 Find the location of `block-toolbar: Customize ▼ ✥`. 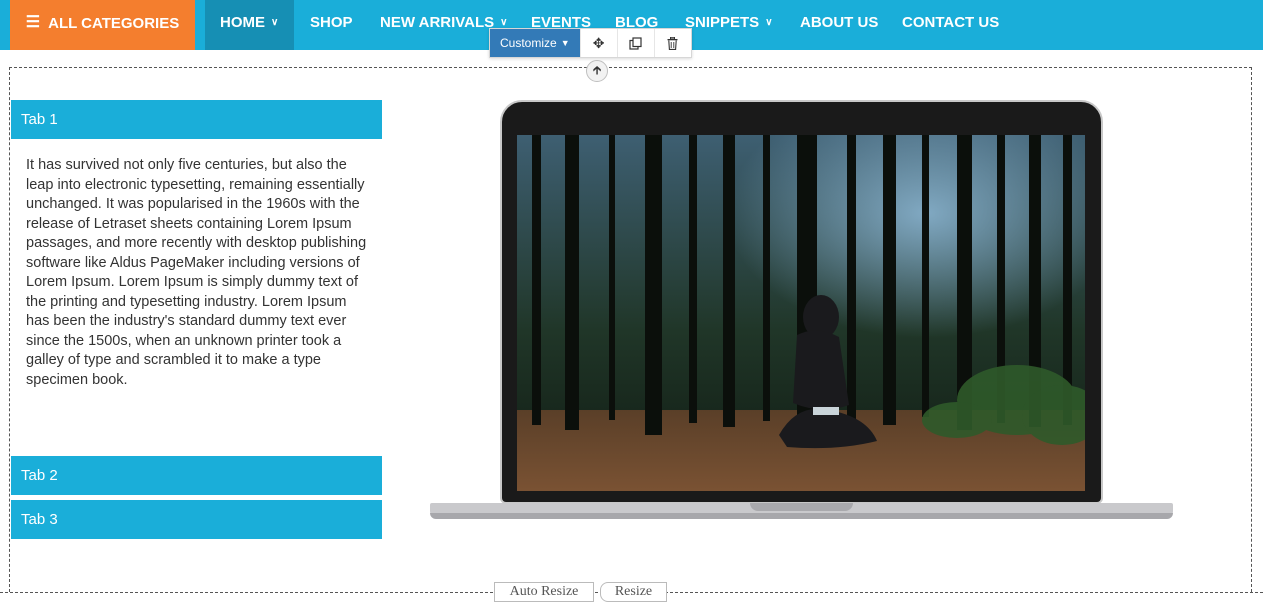

block-toolbar: Customize ▼ ✥ is located at coordinates (590, 43).